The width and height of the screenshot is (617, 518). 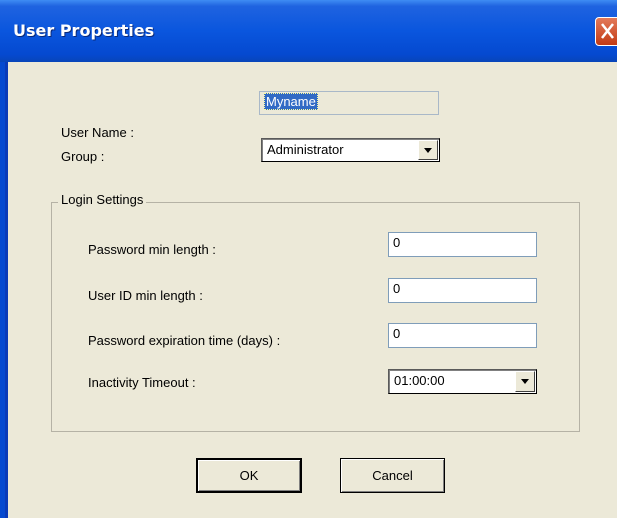 I want to click on password-min-length-input: 0, so click(x=462, y=244).